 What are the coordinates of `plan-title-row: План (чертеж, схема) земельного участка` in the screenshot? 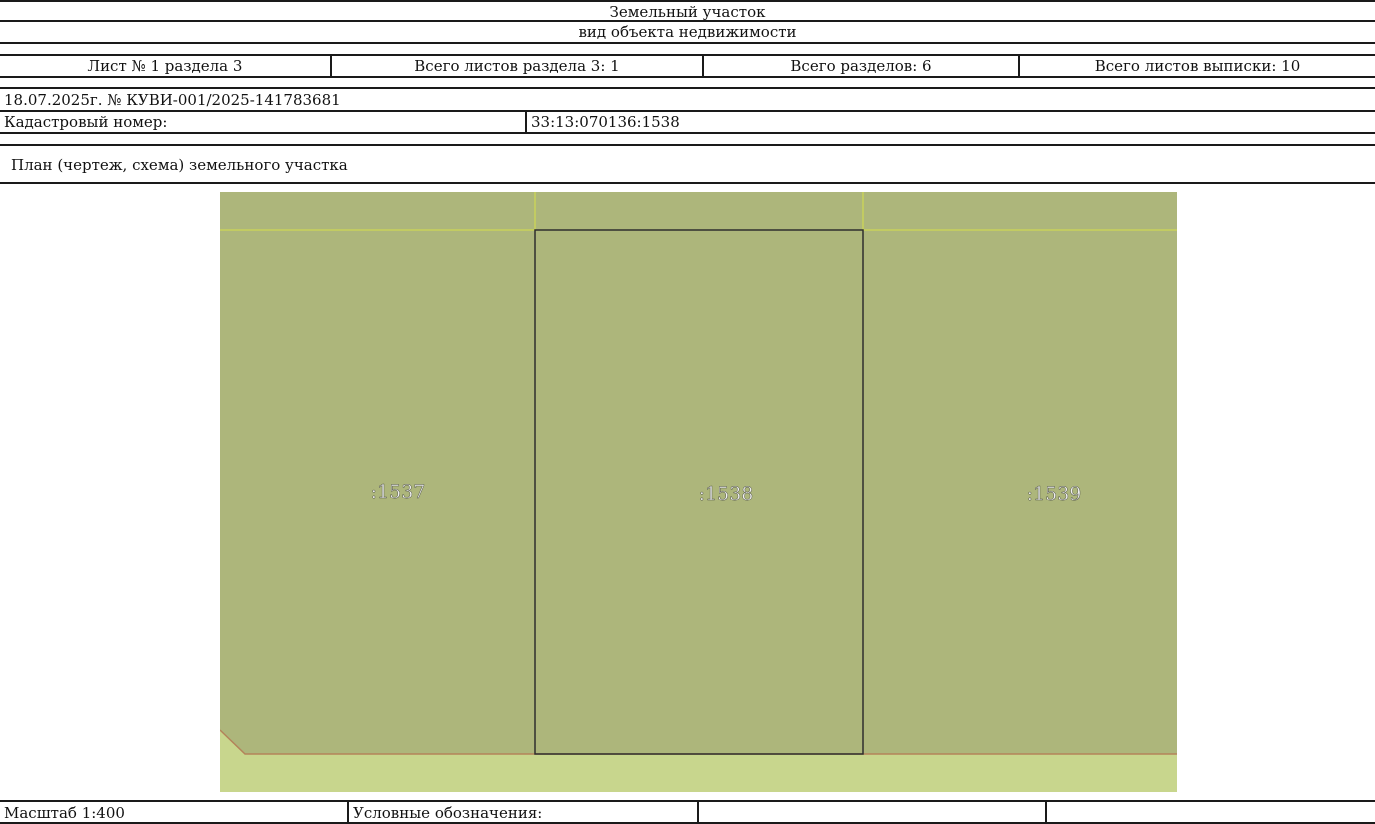 It's located at (687, 164).